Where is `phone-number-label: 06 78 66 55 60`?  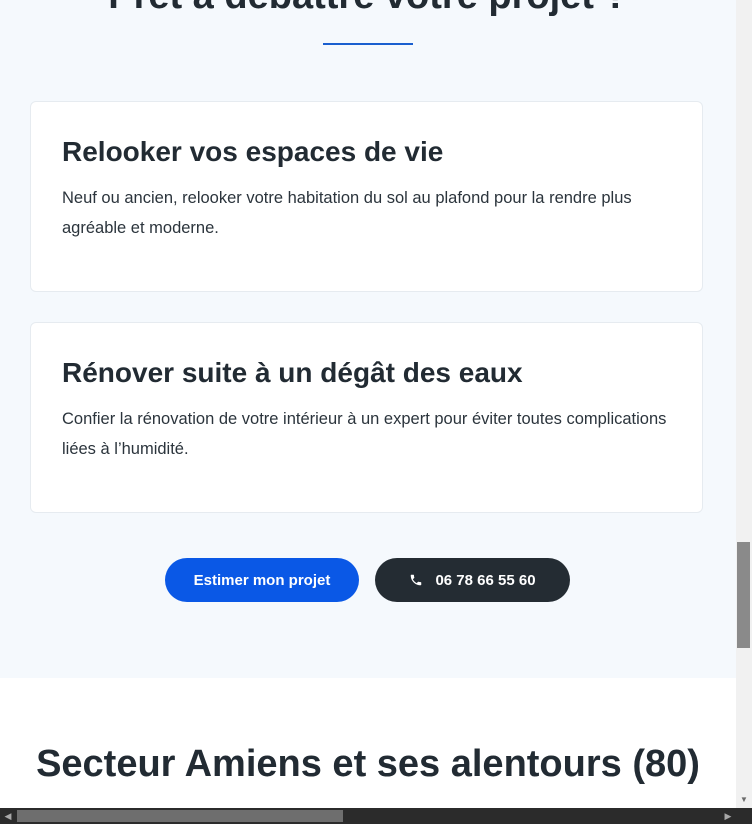 phone-number-label: 06 78 66 55 60 is located at coordinates (485, 580).